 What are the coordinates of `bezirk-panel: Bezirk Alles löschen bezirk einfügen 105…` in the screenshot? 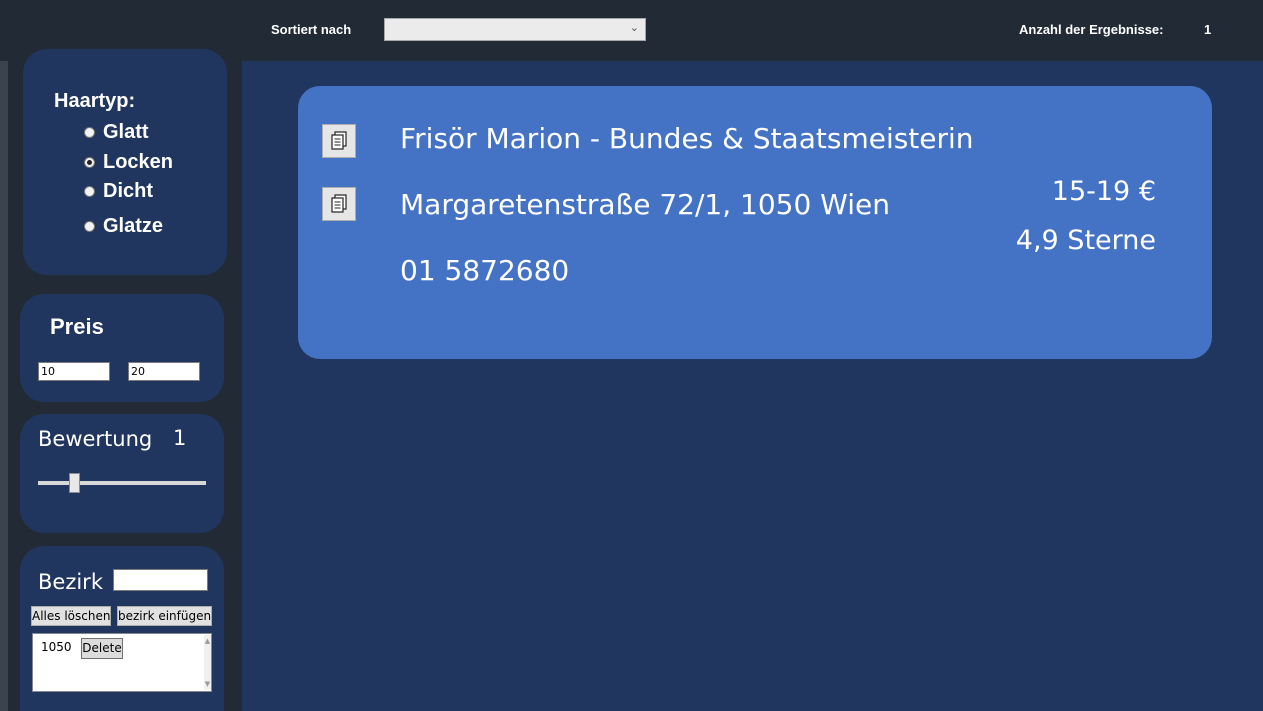 It's located at (122, 628).